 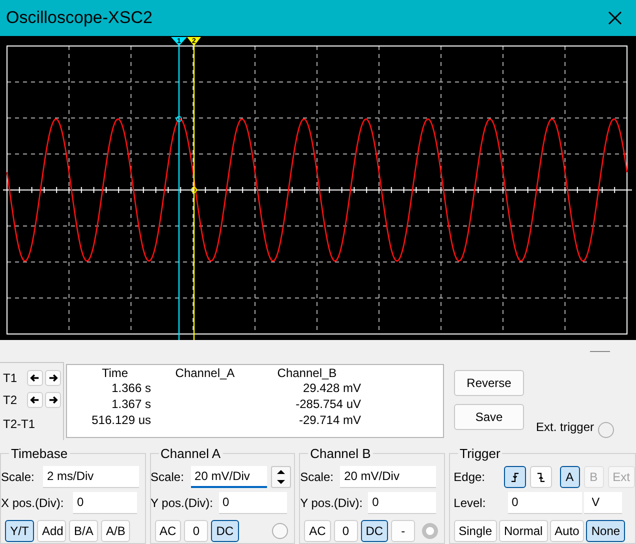 I want to click on trigger-mode-button: Auto, so click(x=567, y=531).